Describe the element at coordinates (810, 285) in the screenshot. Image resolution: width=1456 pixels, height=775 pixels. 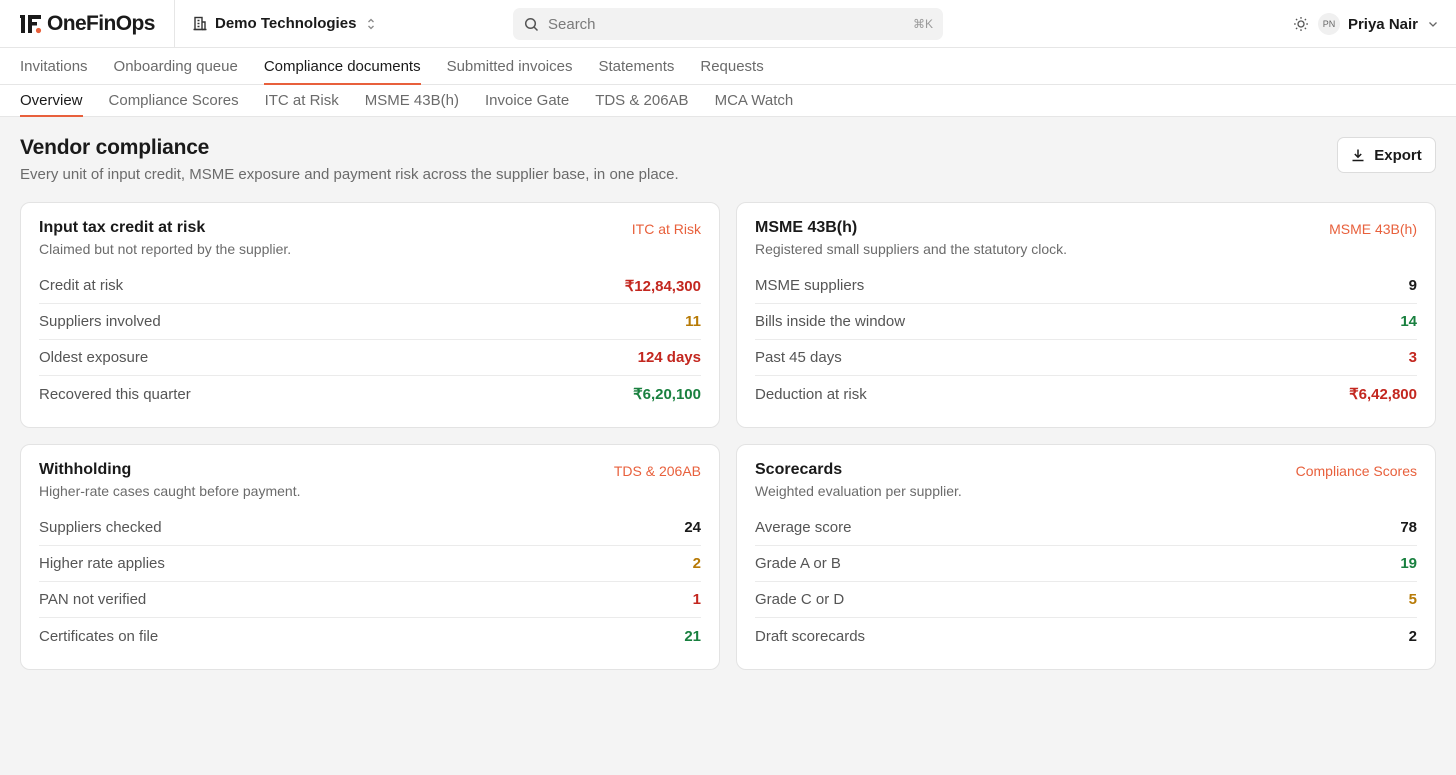
I see `metric-label: MSME suppliers` at that location.